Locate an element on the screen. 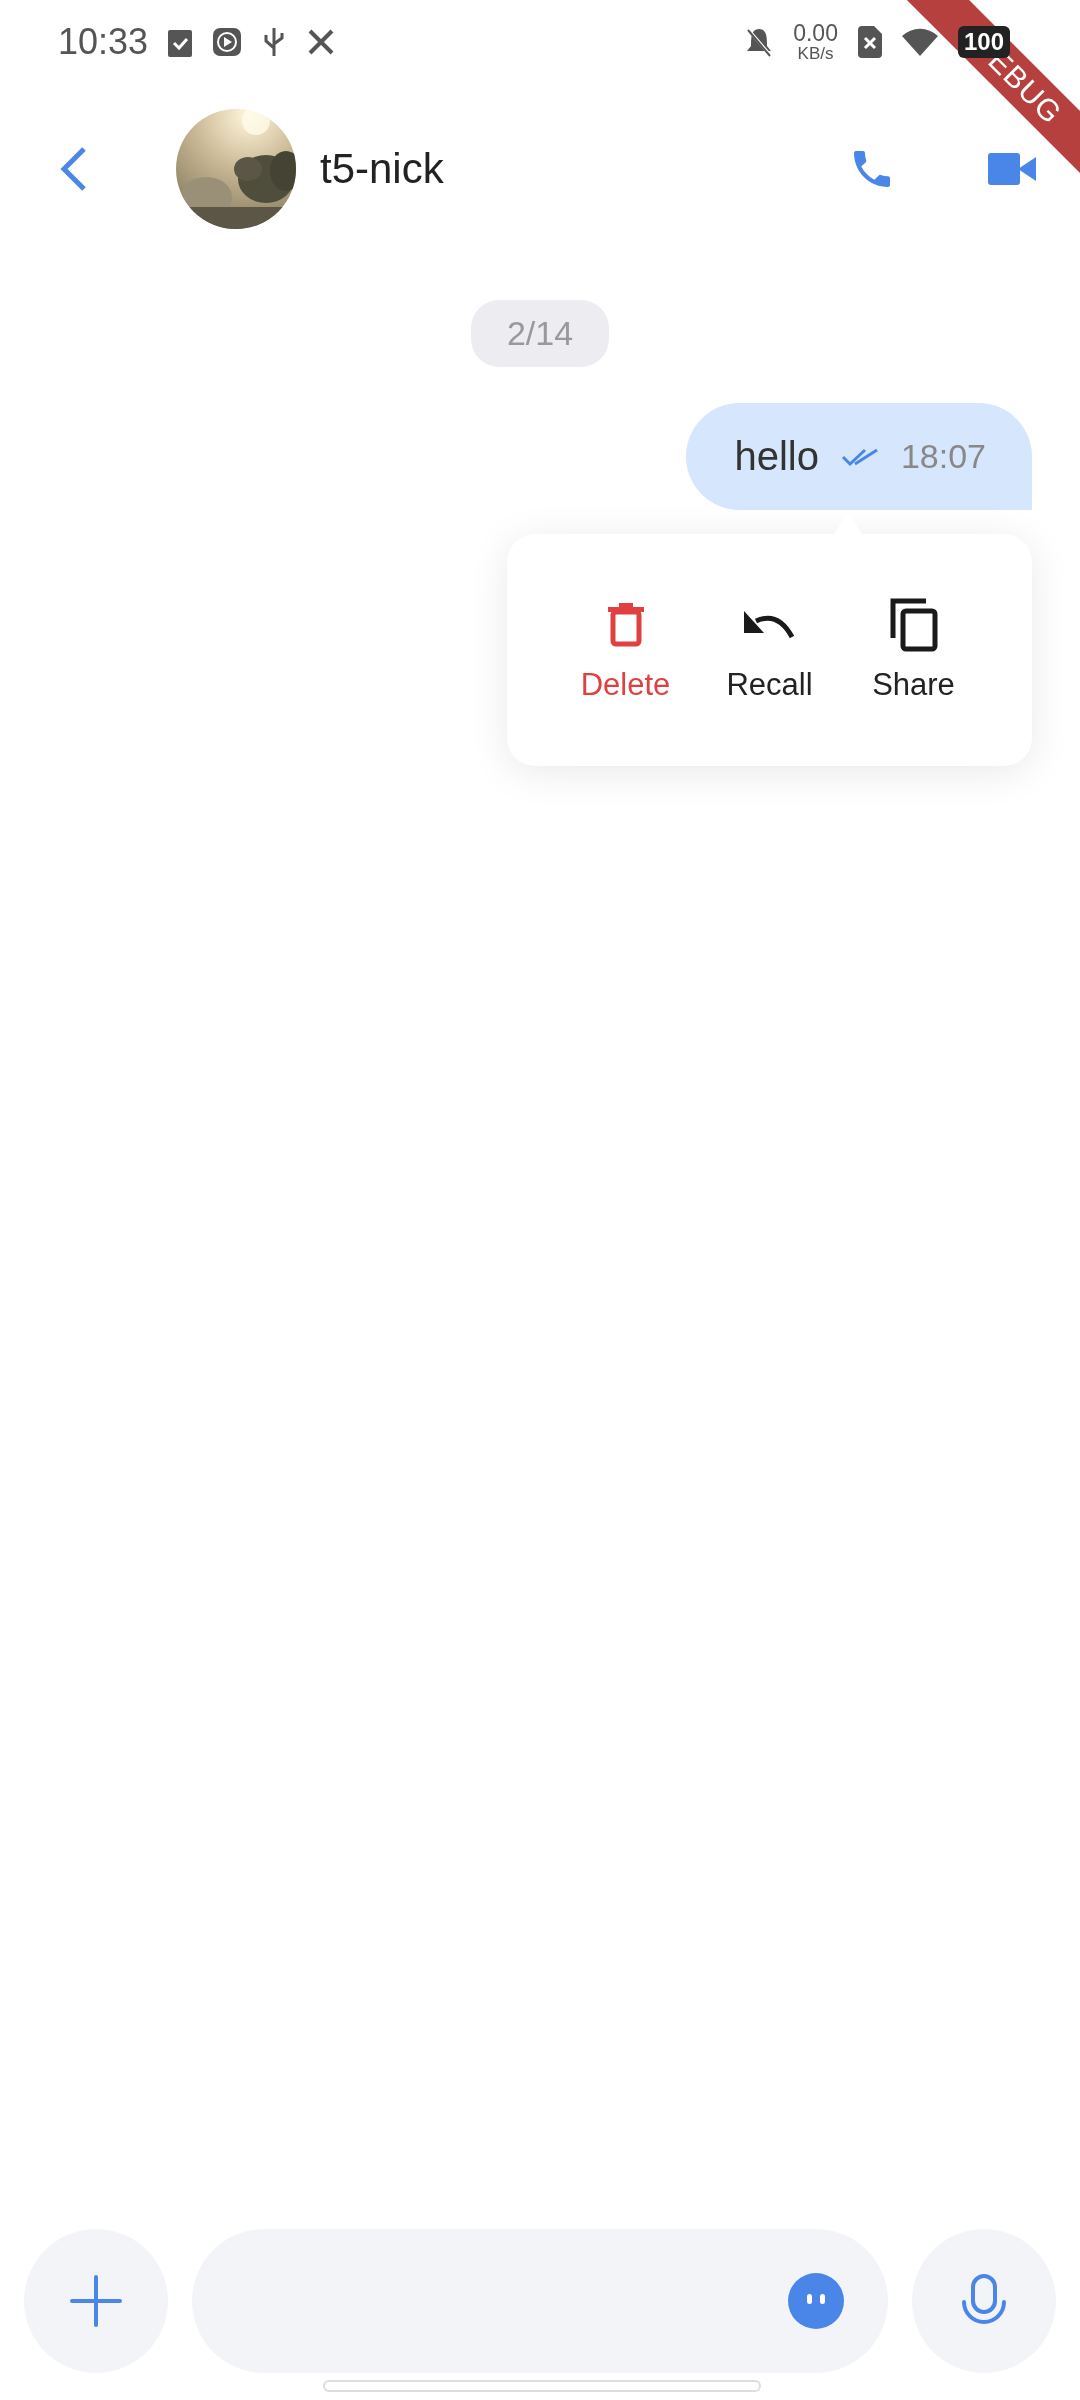  contact-name: t5-nick is located at coordinates (382, 169).